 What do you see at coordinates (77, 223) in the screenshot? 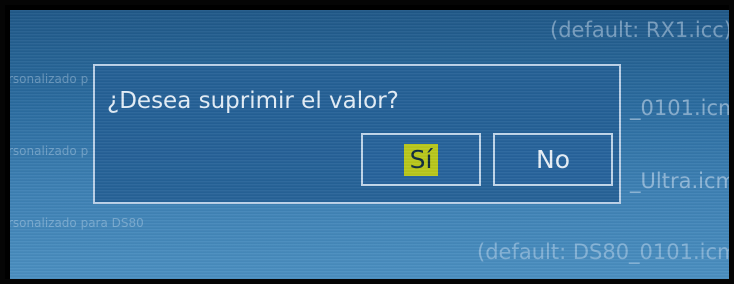
I see `custom-label-3: rsonalizado para DS80` at bounding box center [77, 223].